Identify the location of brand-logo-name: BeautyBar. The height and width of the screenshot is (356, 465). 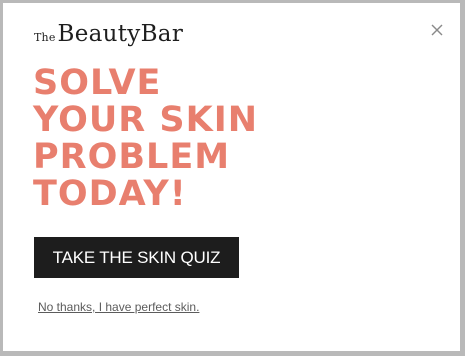
(120, 34).